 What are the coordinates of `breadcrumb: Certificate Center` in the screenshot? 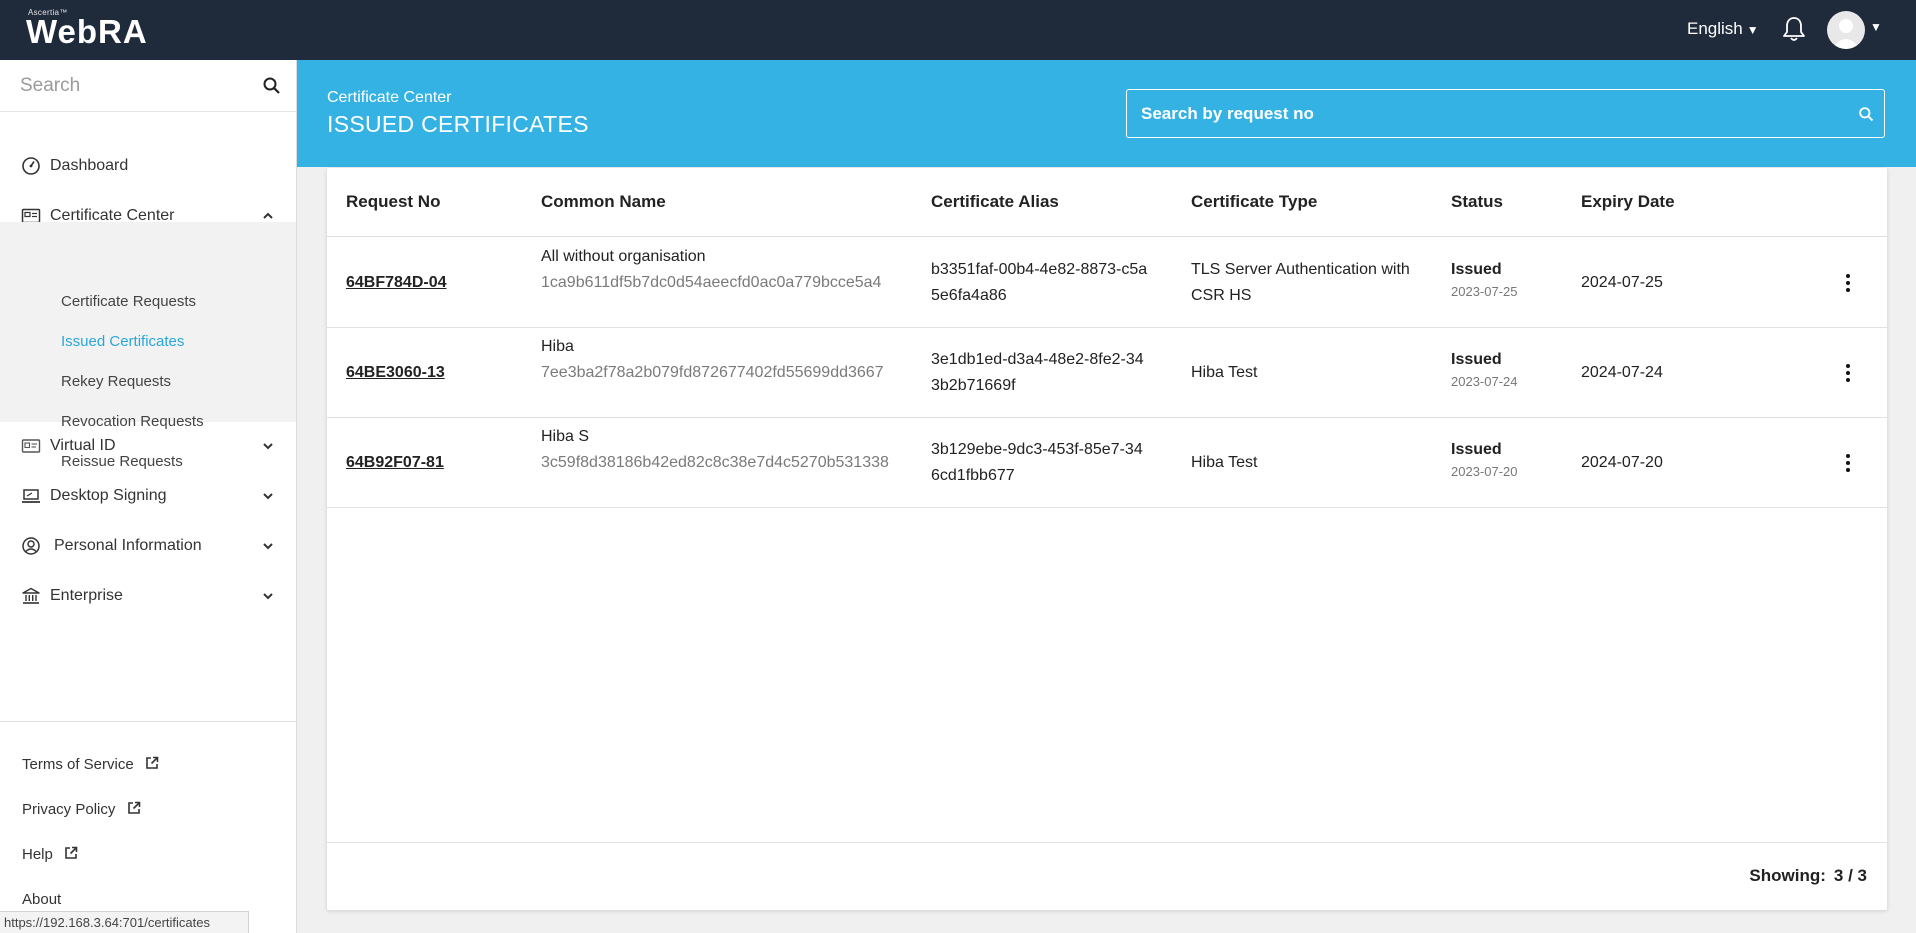 It's located at (389, 98).